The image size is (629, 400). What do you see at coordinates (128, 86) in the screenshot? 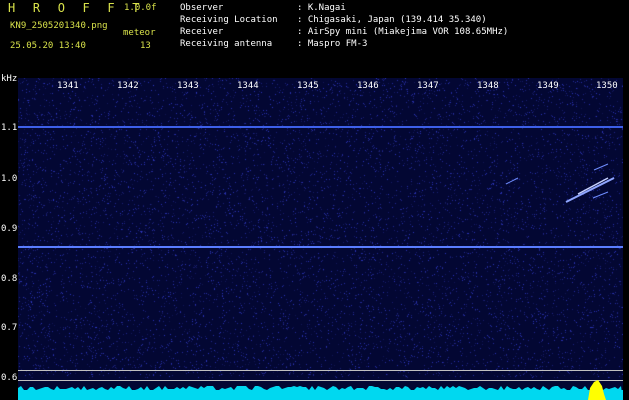
I see `x-tick-label: 1342` at bounding box center [128, 86].